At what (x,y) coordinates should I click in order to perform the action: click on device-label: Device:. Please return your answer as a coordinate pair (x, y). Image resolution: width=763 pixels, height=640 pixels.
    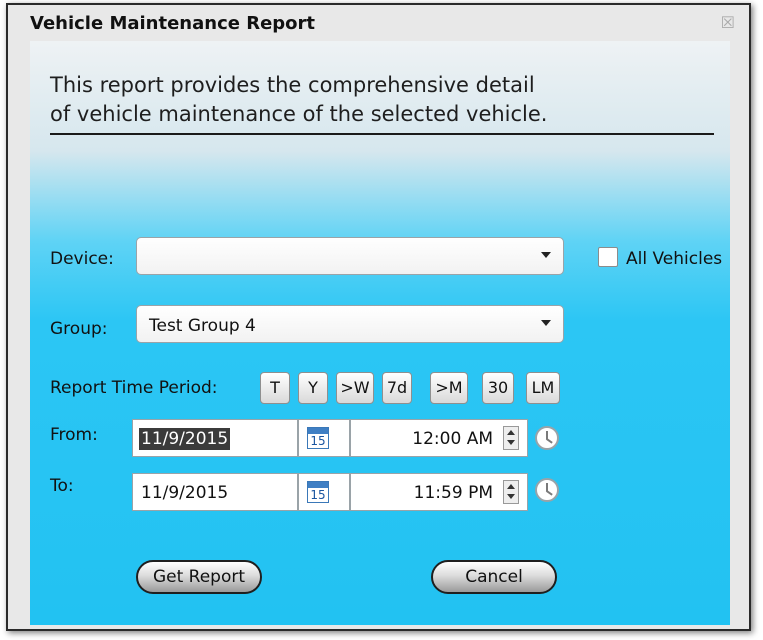
    Looking at the image, I should click on (82, 259).